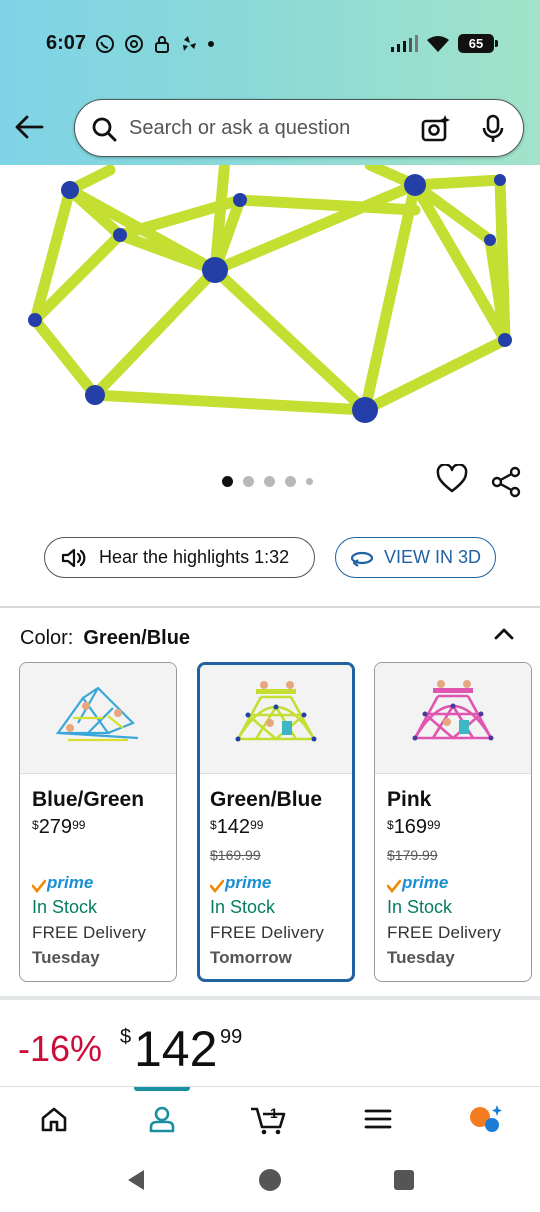 This screenshot has height=1212, width=540. I want to click on battery-icon: 65, so click(478, 43).